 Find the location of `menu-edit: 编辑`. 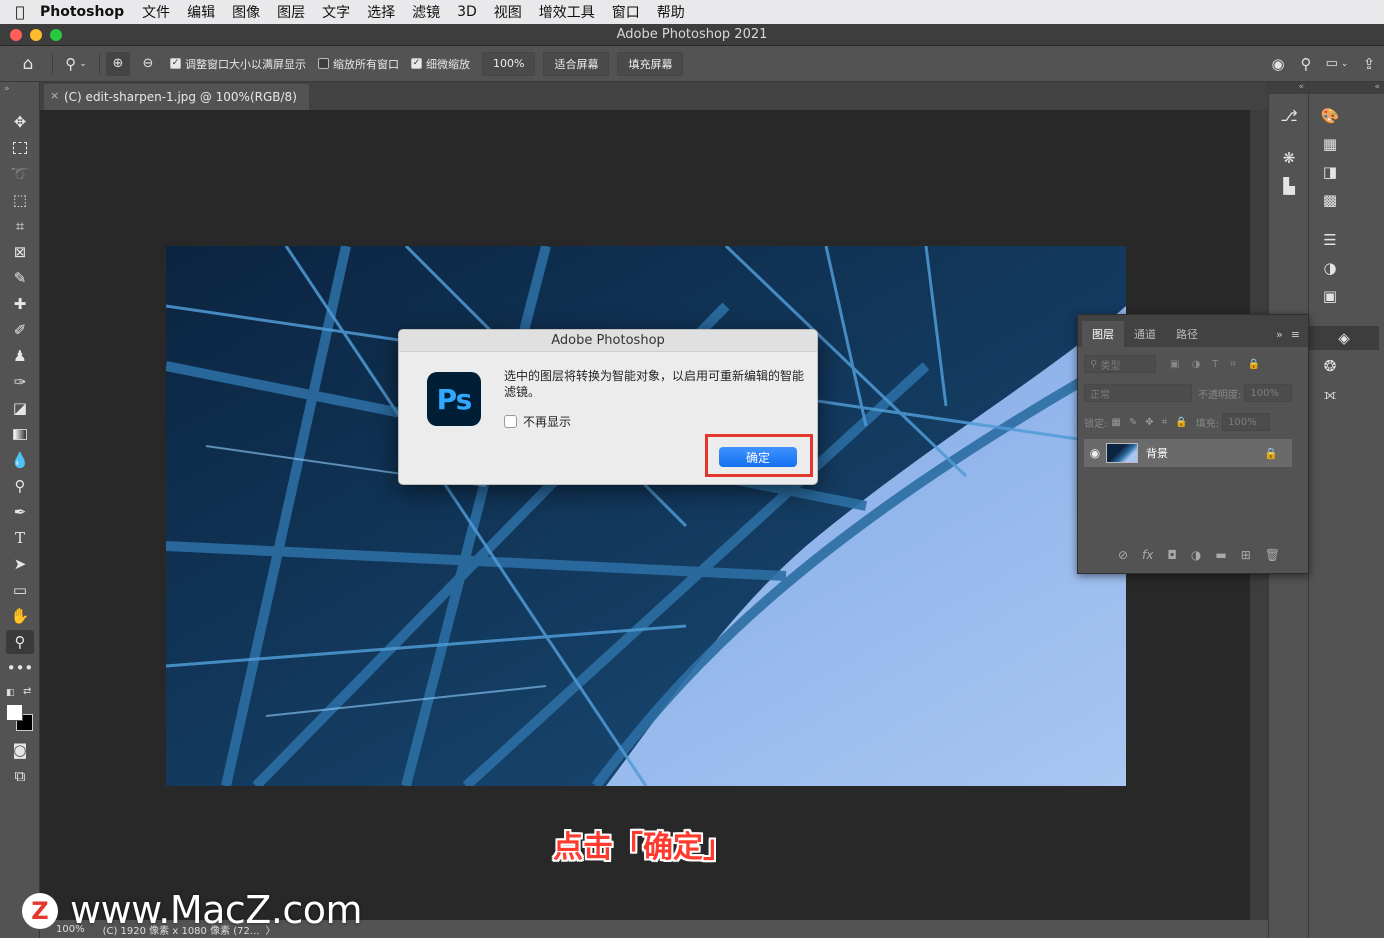

menu-edit: 编辑 is located at coordinates (201, 12).